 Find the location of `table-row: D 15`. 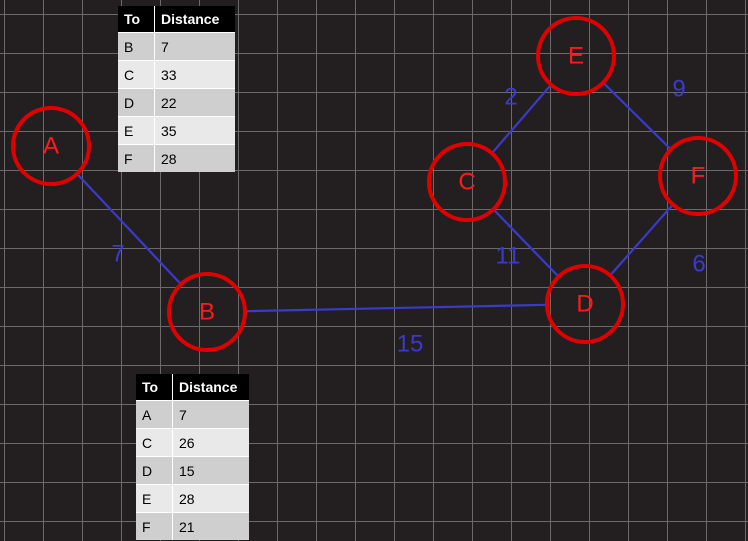

table-row: D 15 is located at coordinates (192, 470).